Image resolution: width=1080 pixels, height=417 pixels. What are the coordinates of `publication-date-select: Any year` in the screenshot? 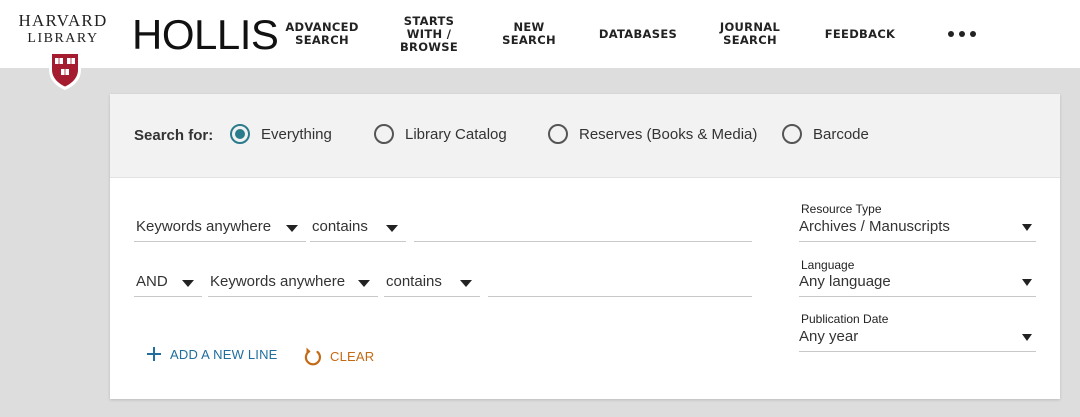 It's located at (917, 339).